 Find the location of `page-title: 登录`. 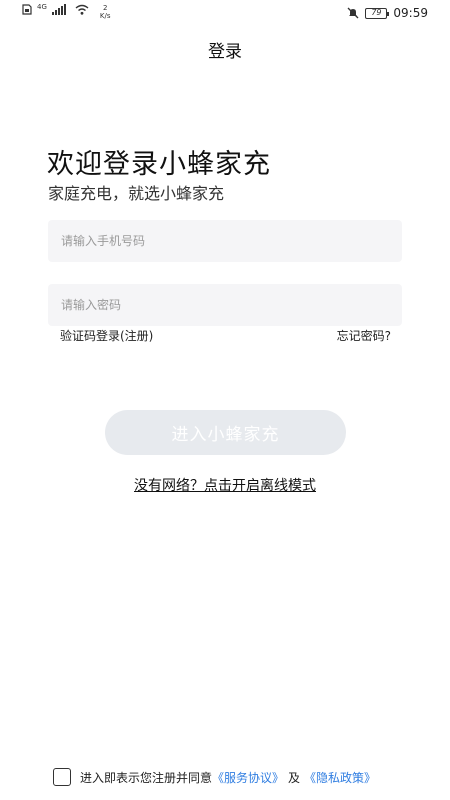

page-title: 登录 is located at coordinates (225, 52).